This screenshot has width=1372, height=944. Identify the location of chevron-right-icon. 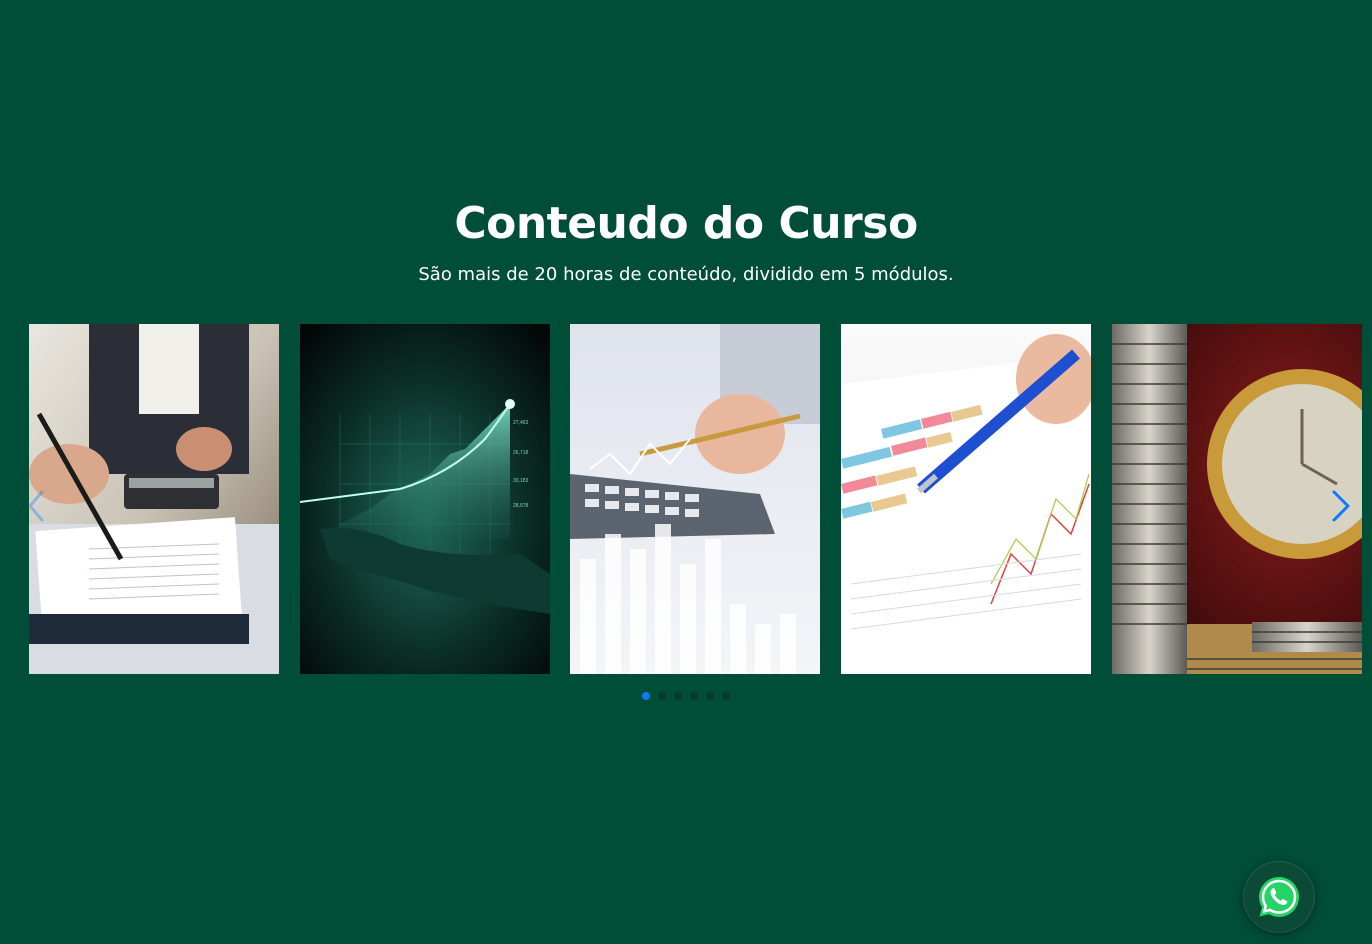
(1341, 506).